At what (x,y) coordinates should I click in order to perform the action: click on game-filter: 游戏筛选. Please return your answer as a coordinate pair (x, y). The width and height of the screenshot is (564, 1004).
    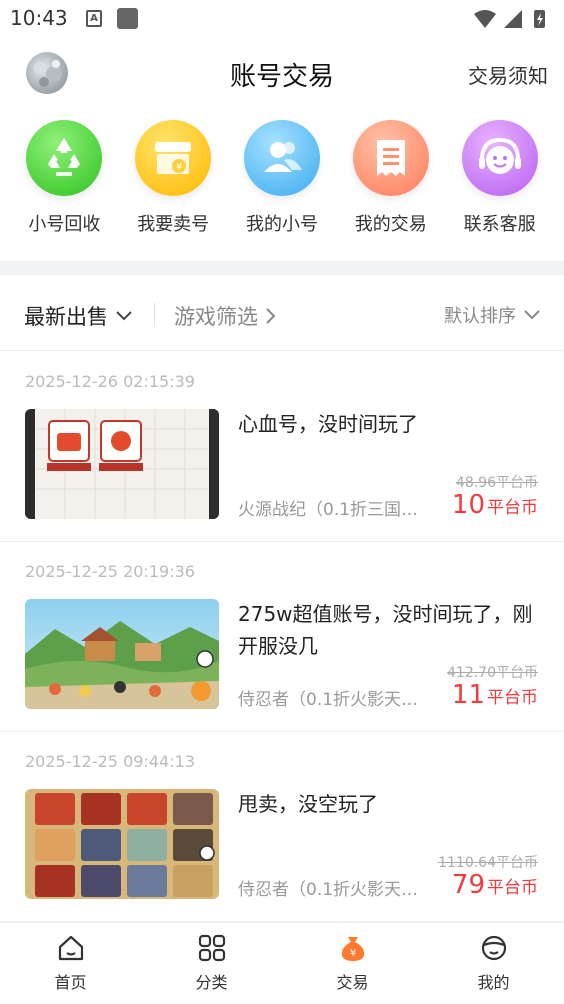
    Looking at the image, I should click on (225, 316).